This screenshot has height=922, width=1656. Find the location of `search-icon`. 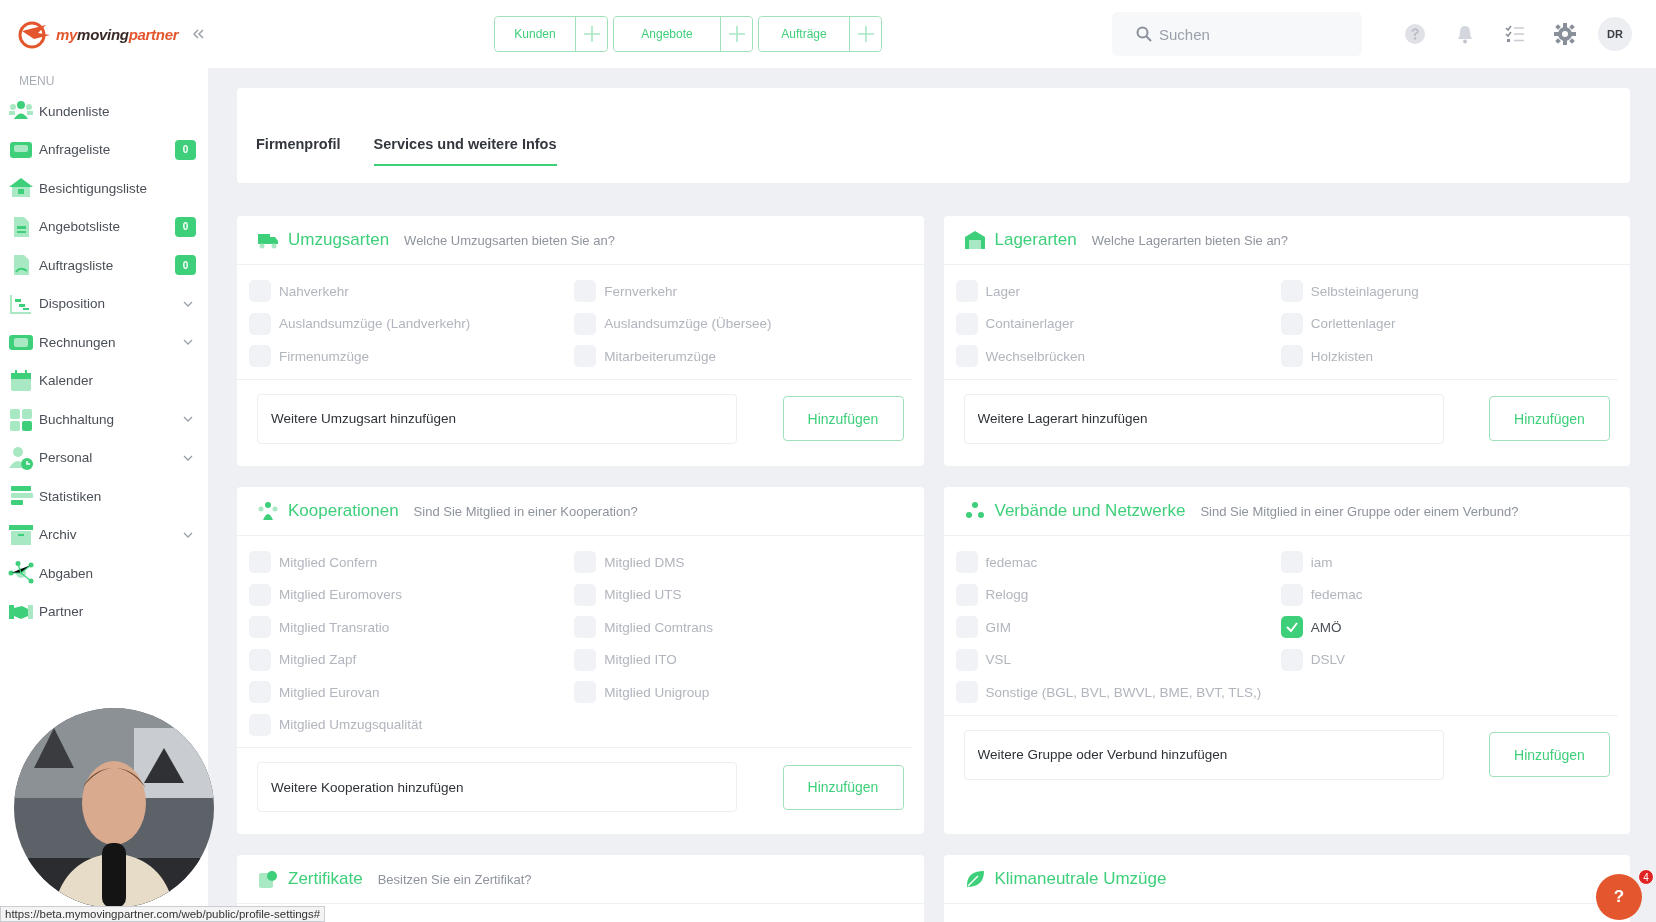

search-icon is located at coordinates (1144, 34).